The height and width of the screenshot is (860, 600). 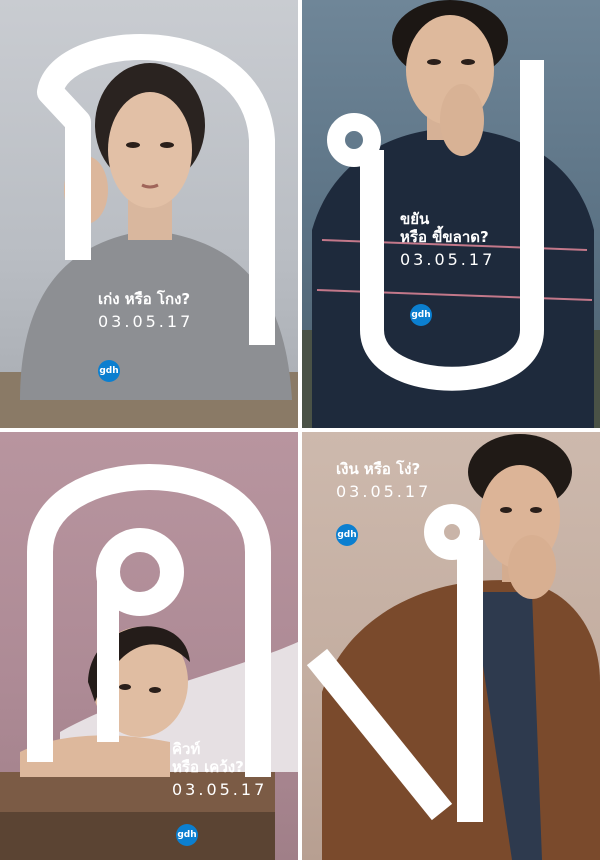 I want to click on poster-2-tagline-line2: หรือ ขี้ขลาด?, so click(x=444, y=237).